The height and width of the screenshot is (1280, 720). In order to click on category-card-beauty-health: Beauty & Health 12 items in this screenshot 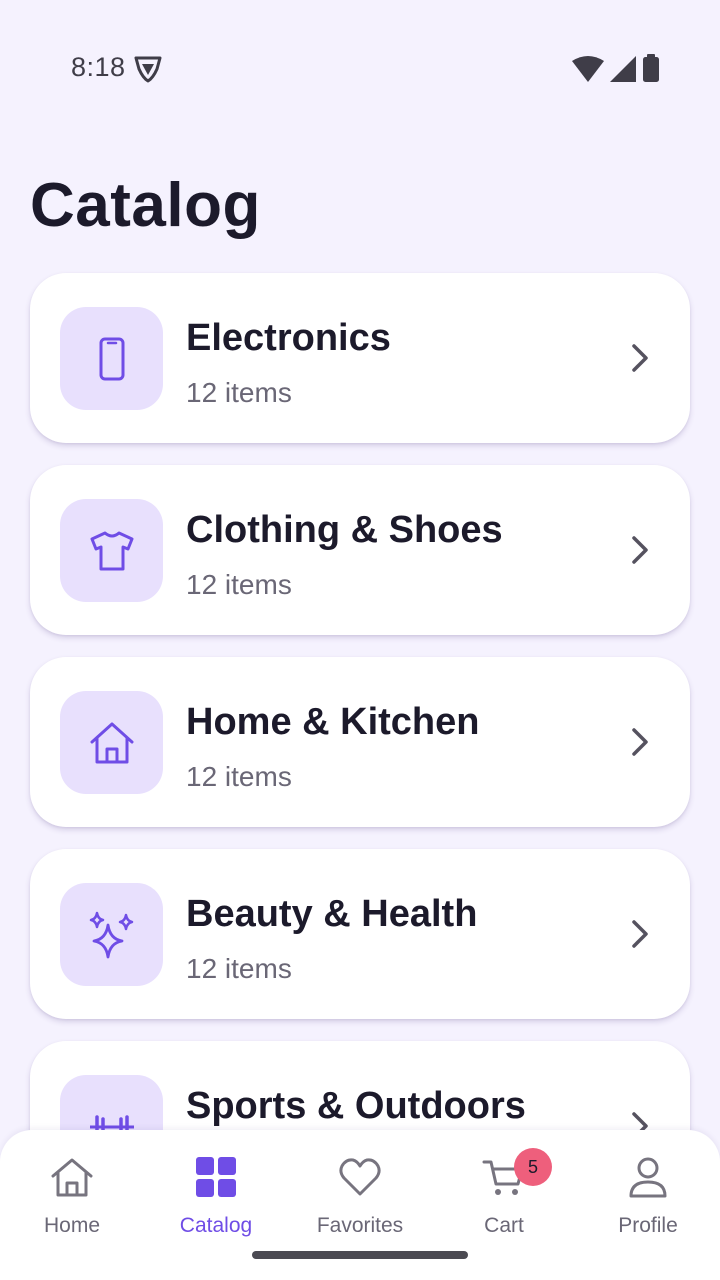, I will do `click(360, 934)`.